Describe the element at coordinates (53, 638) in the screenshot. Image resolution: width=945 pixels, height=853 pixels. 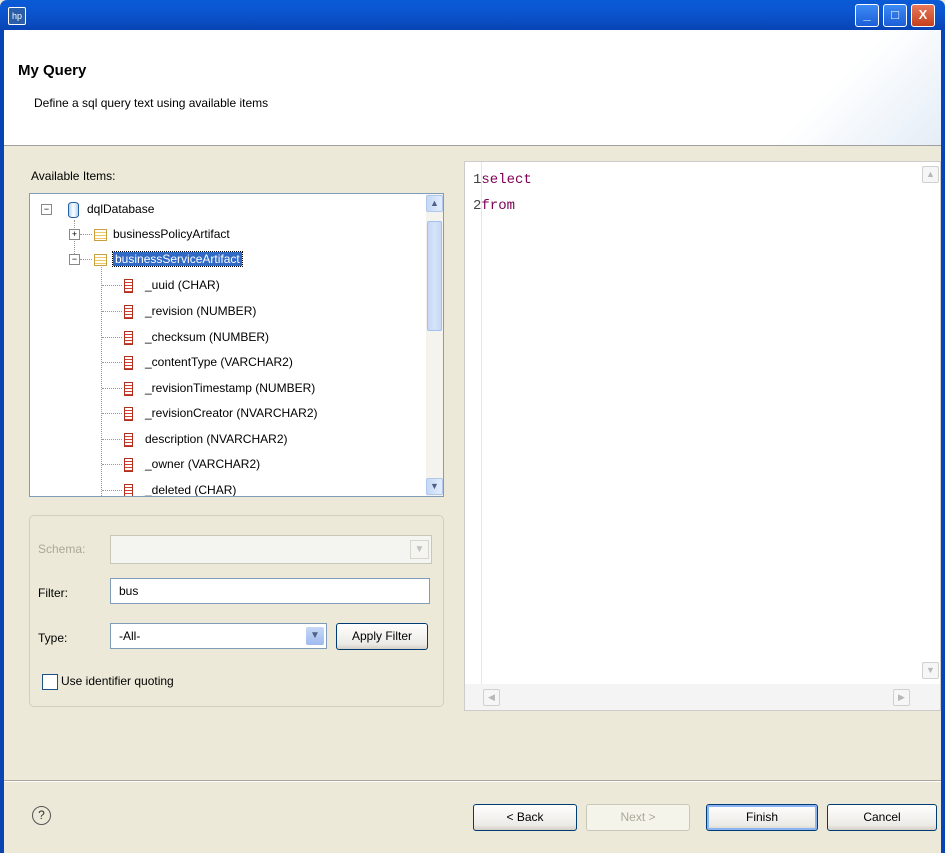
I see `type-label: Type:` at that location.